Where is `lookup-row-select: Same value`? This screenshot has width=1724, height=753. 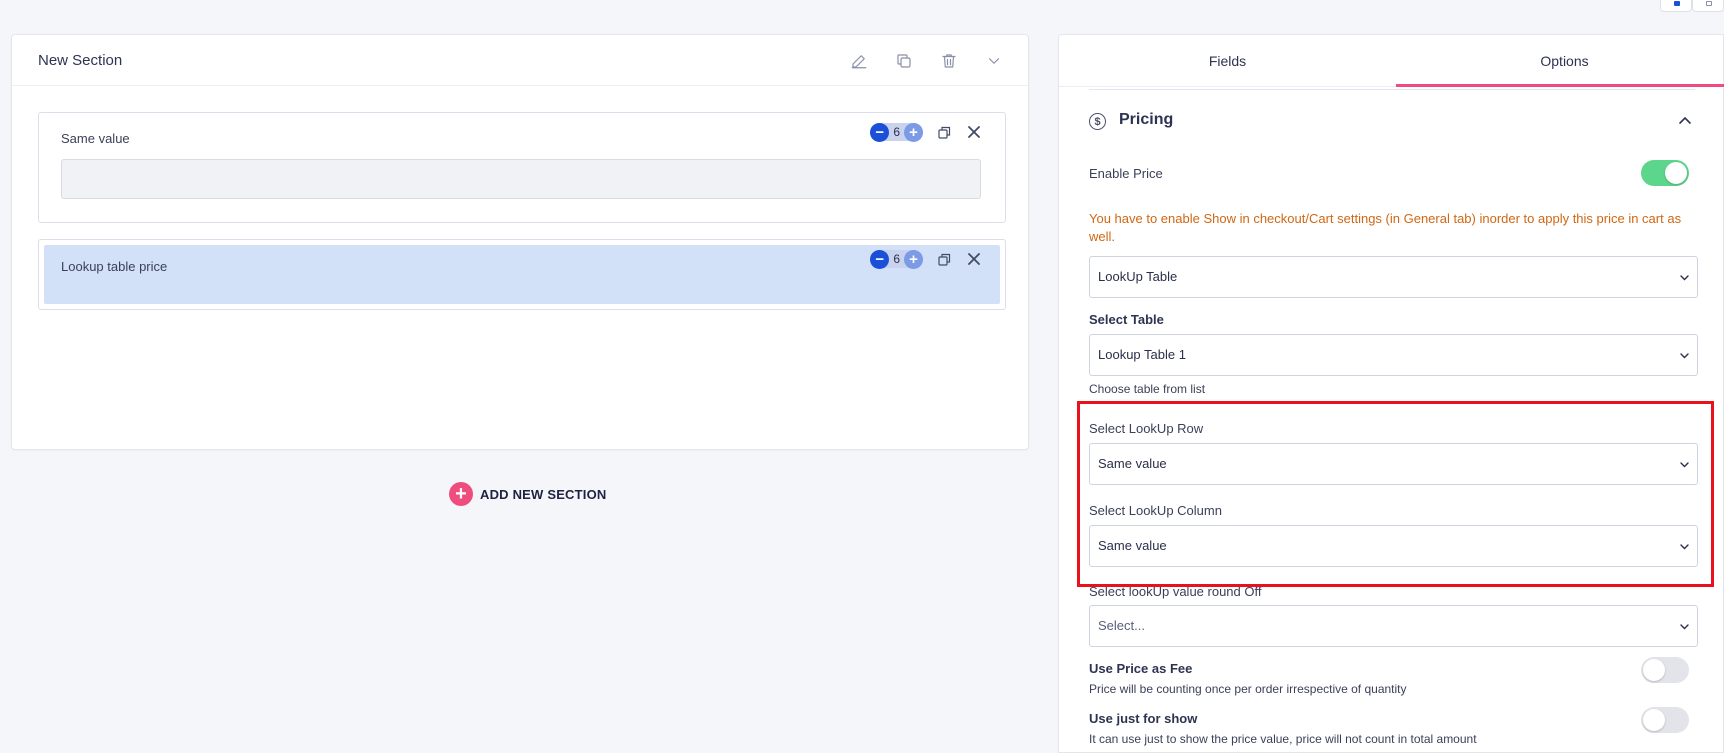 lookup-row-select: Same value is located at coordinates (1393, 464).